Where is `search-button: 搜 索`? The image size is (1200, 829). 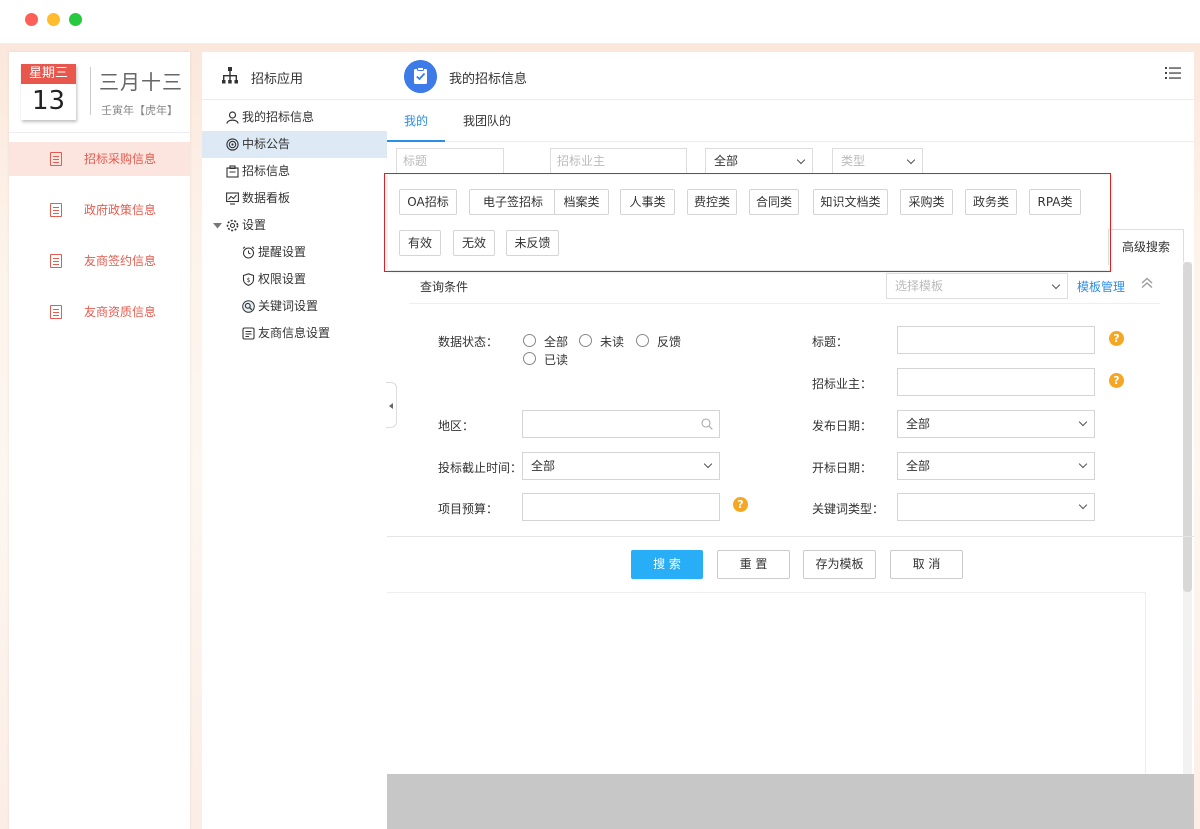 search-button: 搜 索 is located at coordinates (667, 564).